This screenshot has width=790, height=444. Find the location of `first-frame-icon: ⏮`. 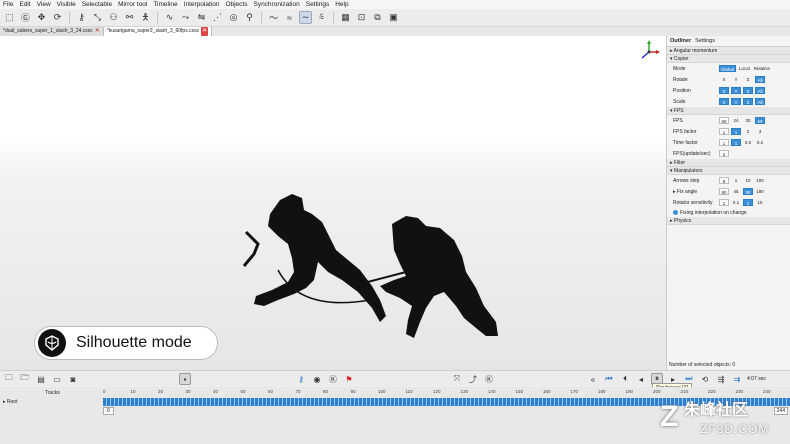

first-frame-icon: ⏮ is located at coordinates (609, 379).